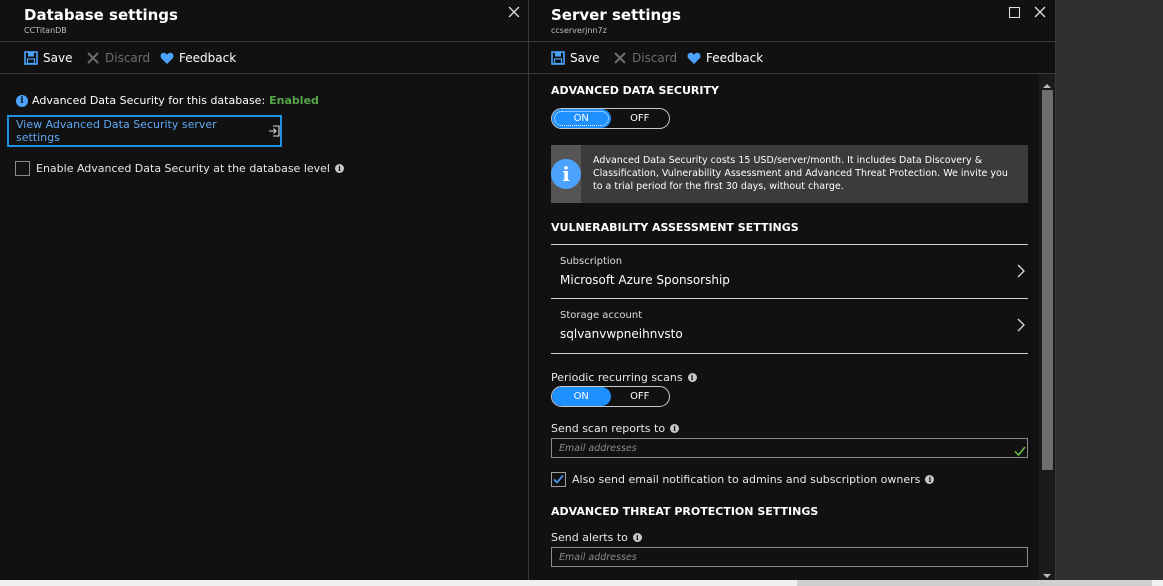 Image resolution: width=1163 pixels, height=586 pixels. What do you see at coordinates (101, 15) in the screenshot?
I see `blade-title: Database settings` at bounding box center [101, 15].